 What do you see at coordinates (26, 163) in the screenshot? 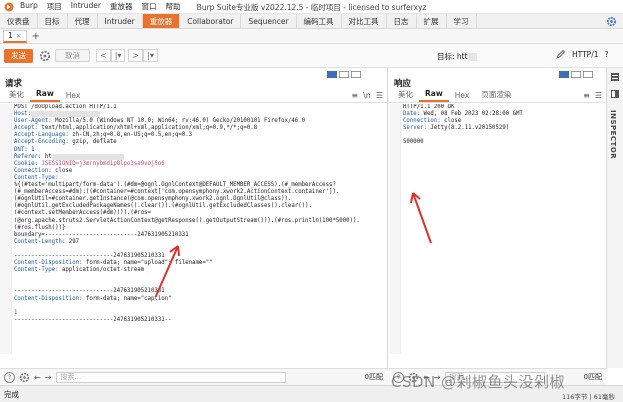
I see `header-name: Cookie:` at bounding box center [26, 163].